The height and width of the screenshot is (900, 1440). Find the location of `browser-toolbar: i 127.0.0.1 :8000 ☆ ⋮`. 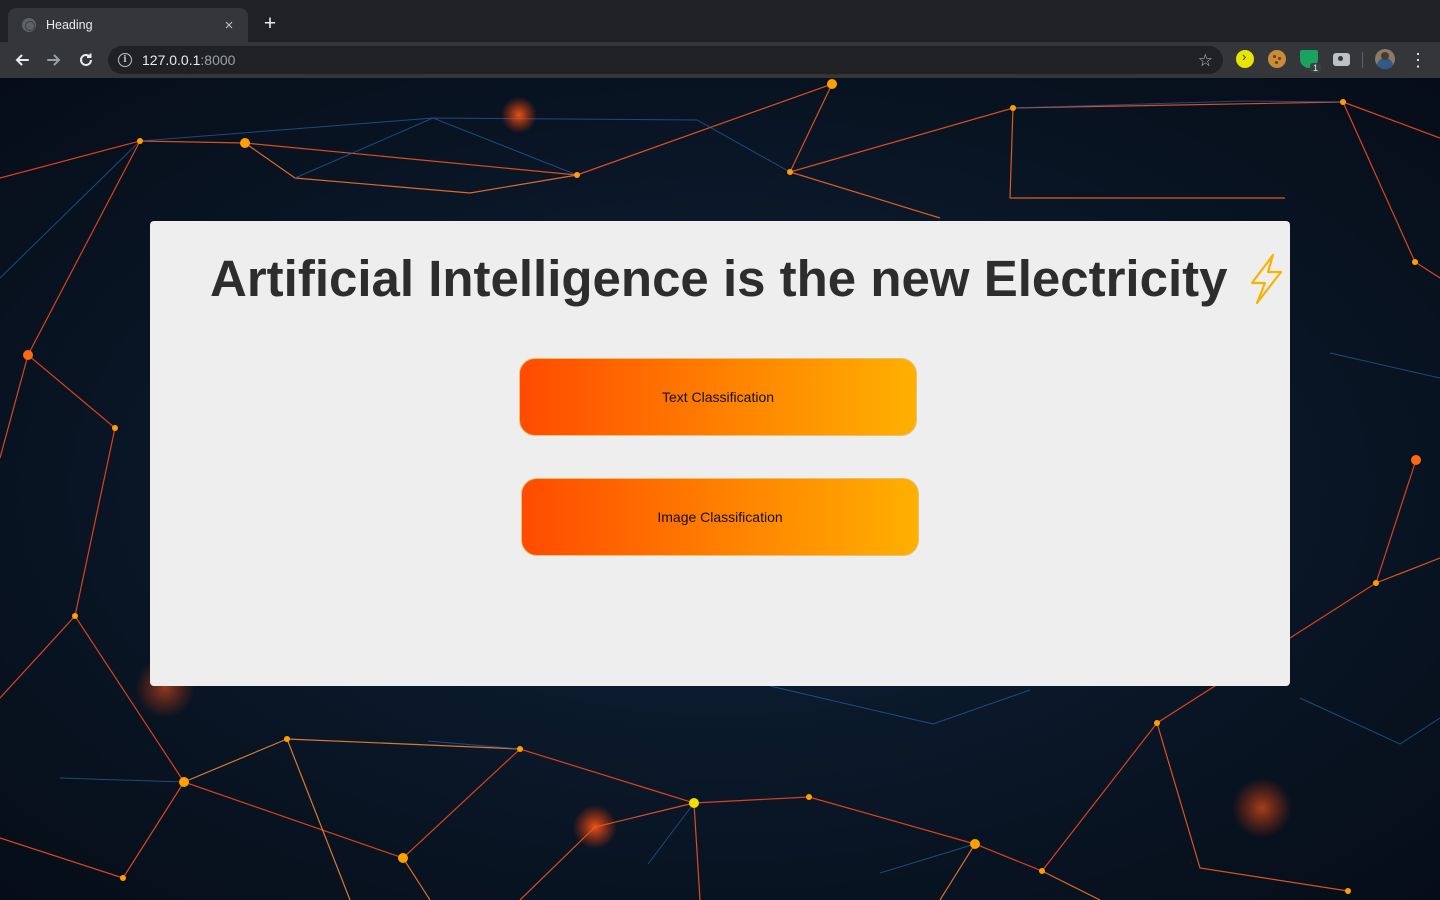

browser-toolbar: i 127.0.0.1 :8000 ☆ ⋮ is located at coordinates (720, 60).